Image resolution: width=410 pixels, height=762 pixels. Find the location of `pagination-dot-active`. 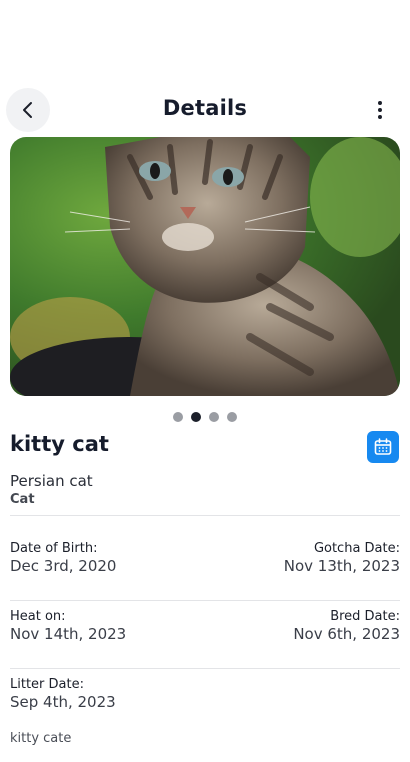

pagination-dot-active is located at coordinates (196, 417).